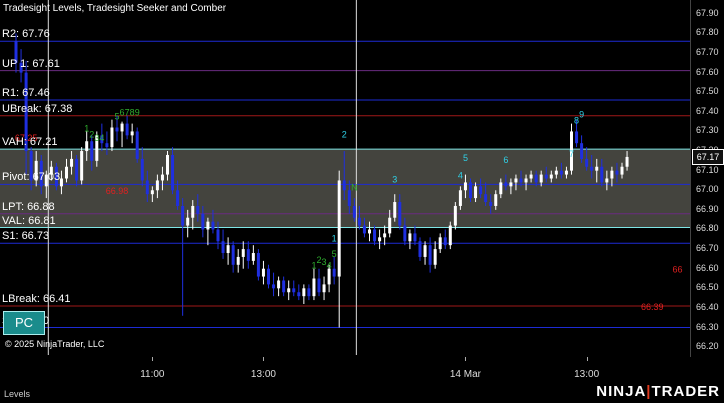 The width and height of the screenshot is (724, 403). I want to click on time-axis: 11:00 13:00 14 Mar 13:00, so click(345, 371).